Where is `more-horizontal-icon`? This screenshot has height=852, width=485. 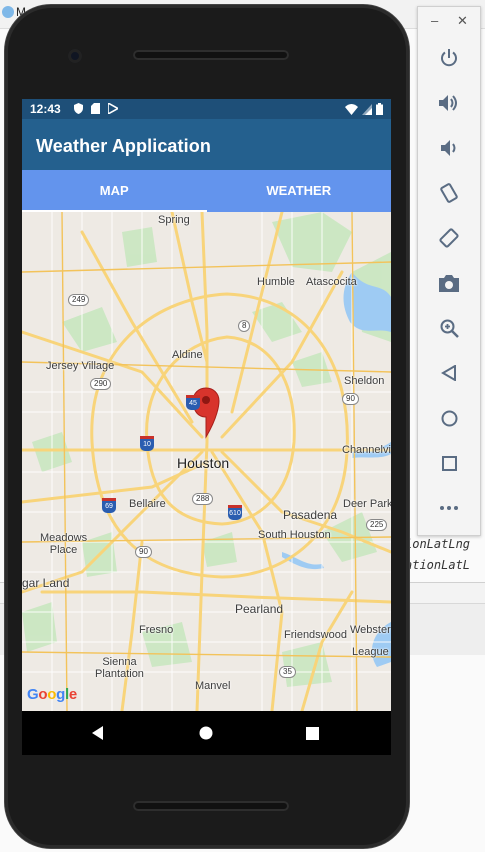 more-horizontal-icon is located at coordinates (449, 508).